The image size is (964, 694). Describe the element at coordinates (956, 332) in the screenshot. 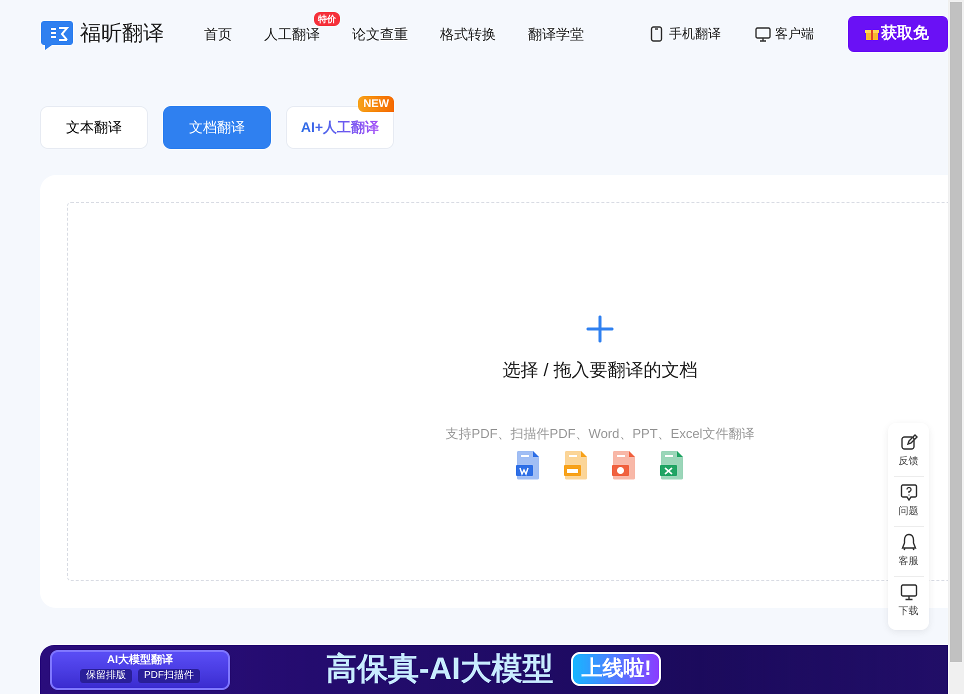

I see `scrollbar-thumb` at that location.